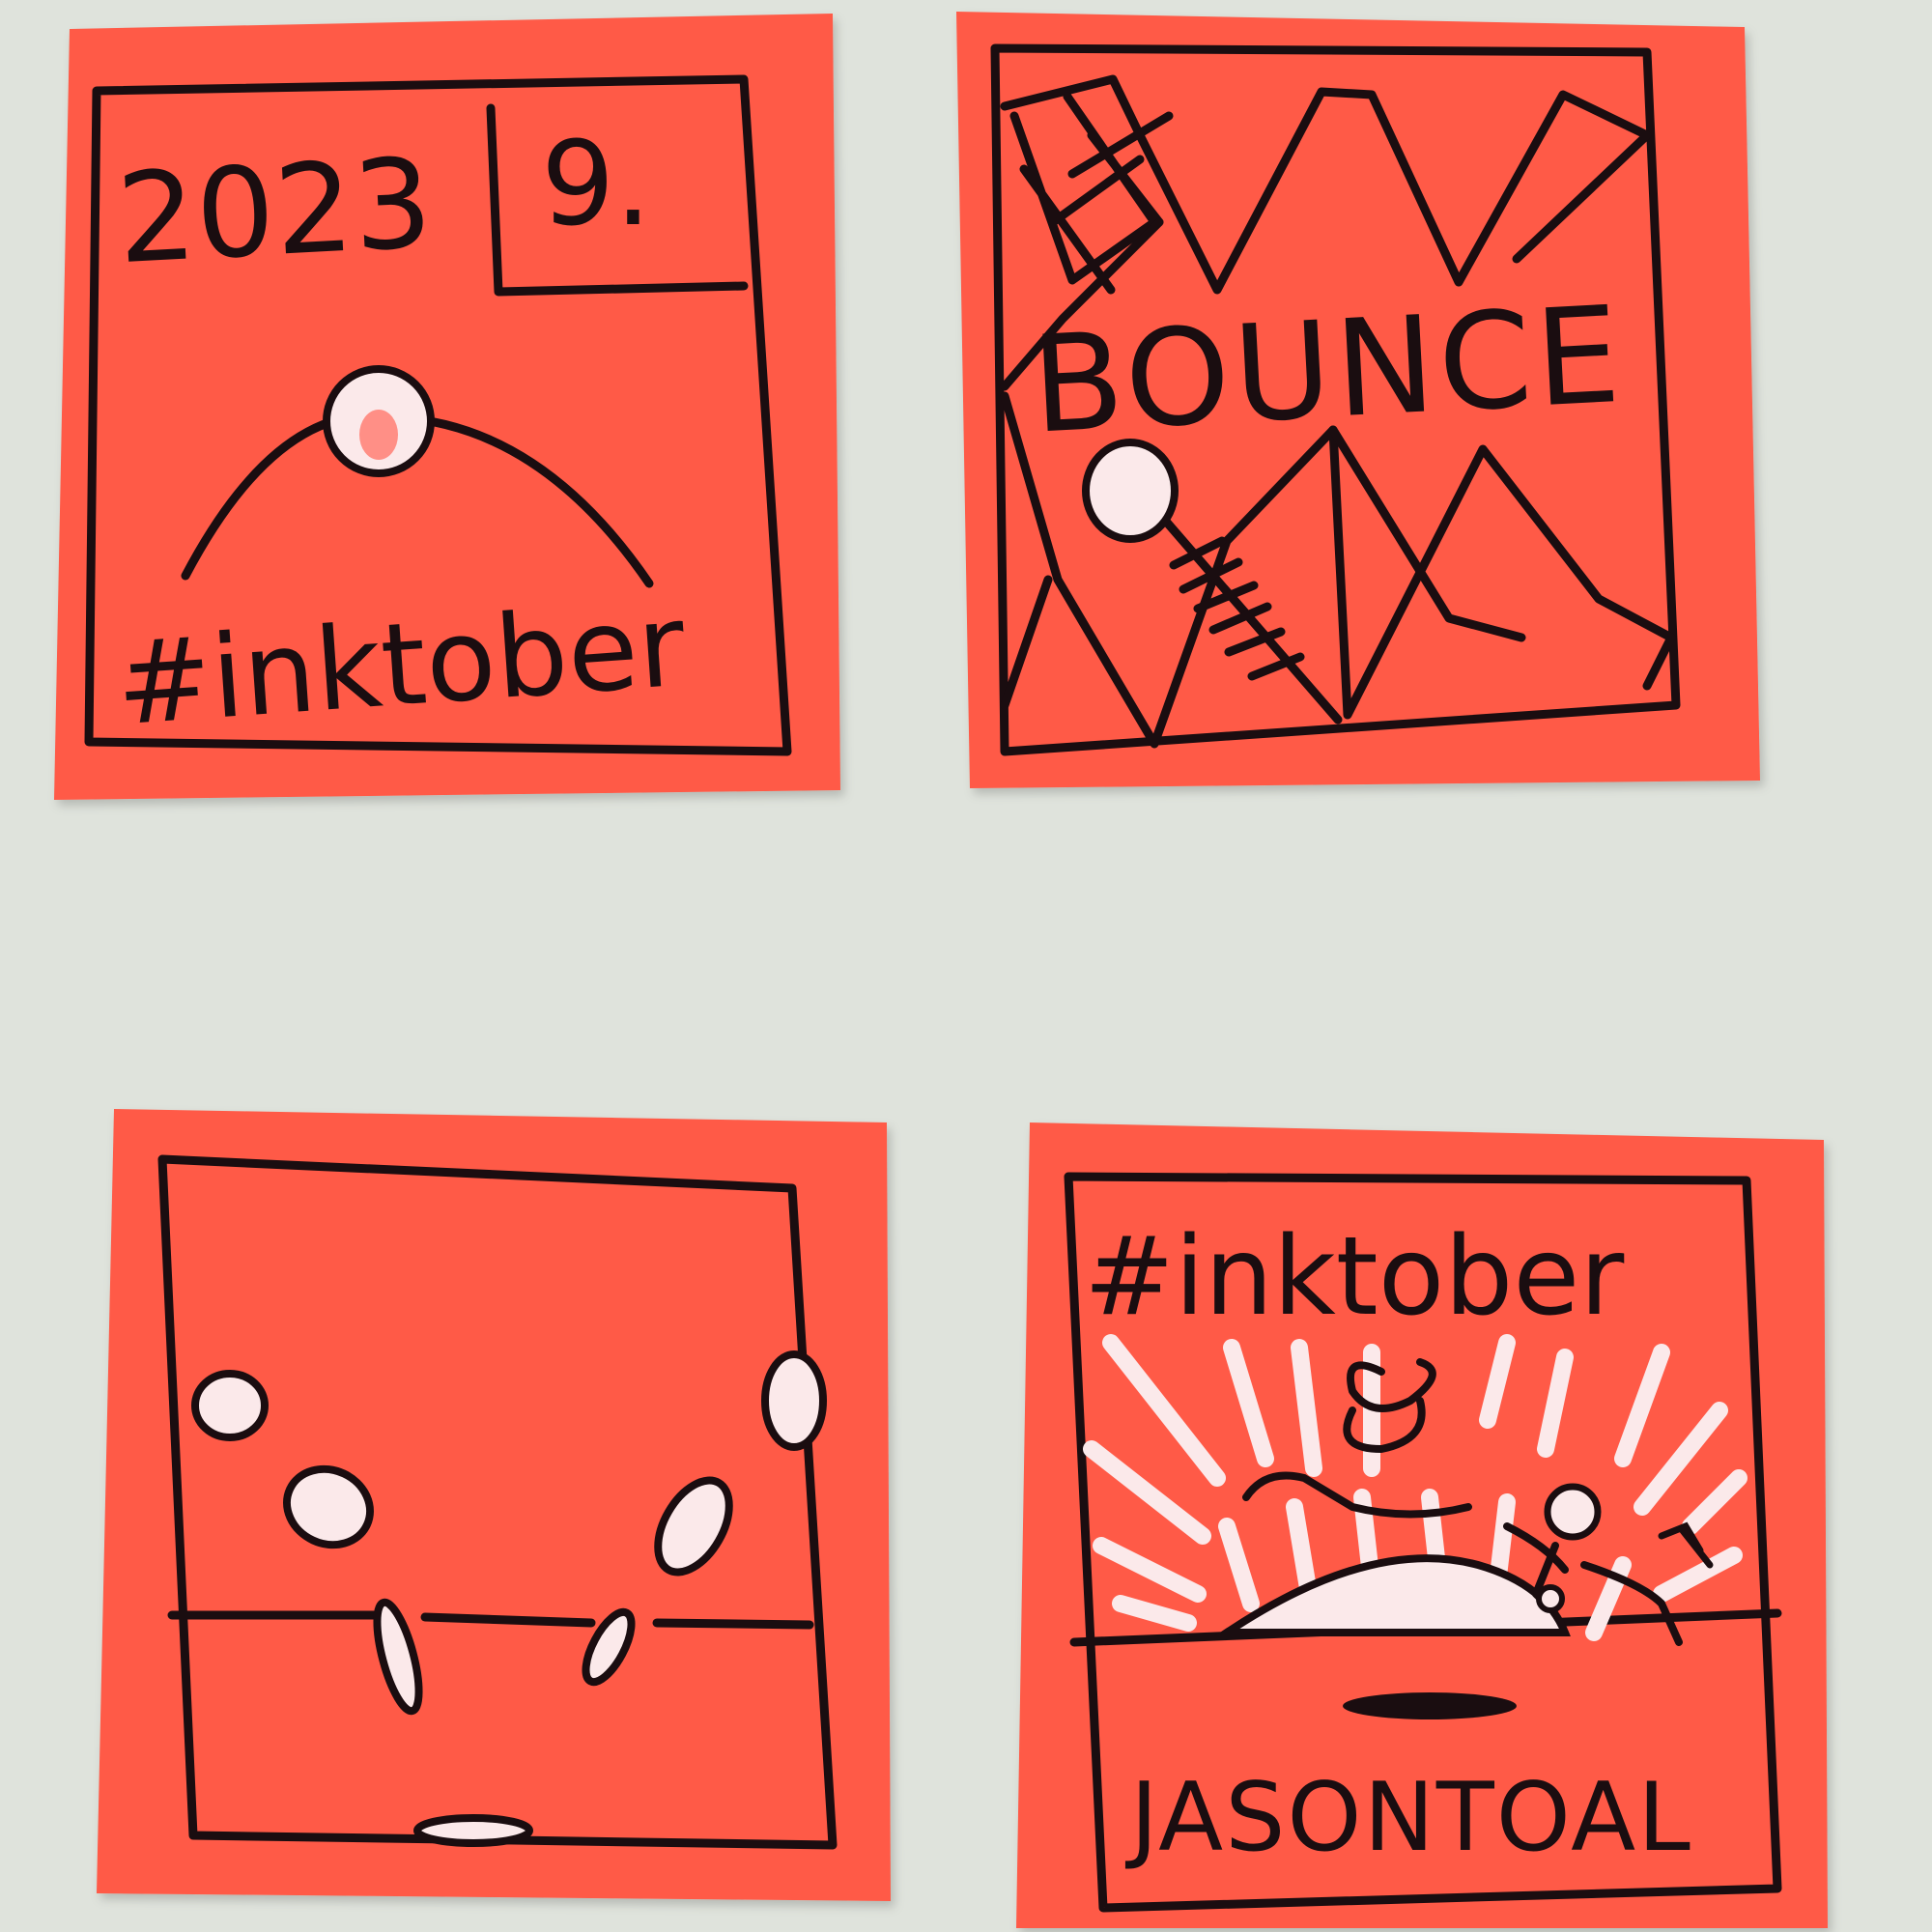 This screenshot has width=1932, height=1932. What do you see at coordinates (1430, 1705) in the screenshot?
I see `ball-shadow` at bounding box center [1430, 1705].